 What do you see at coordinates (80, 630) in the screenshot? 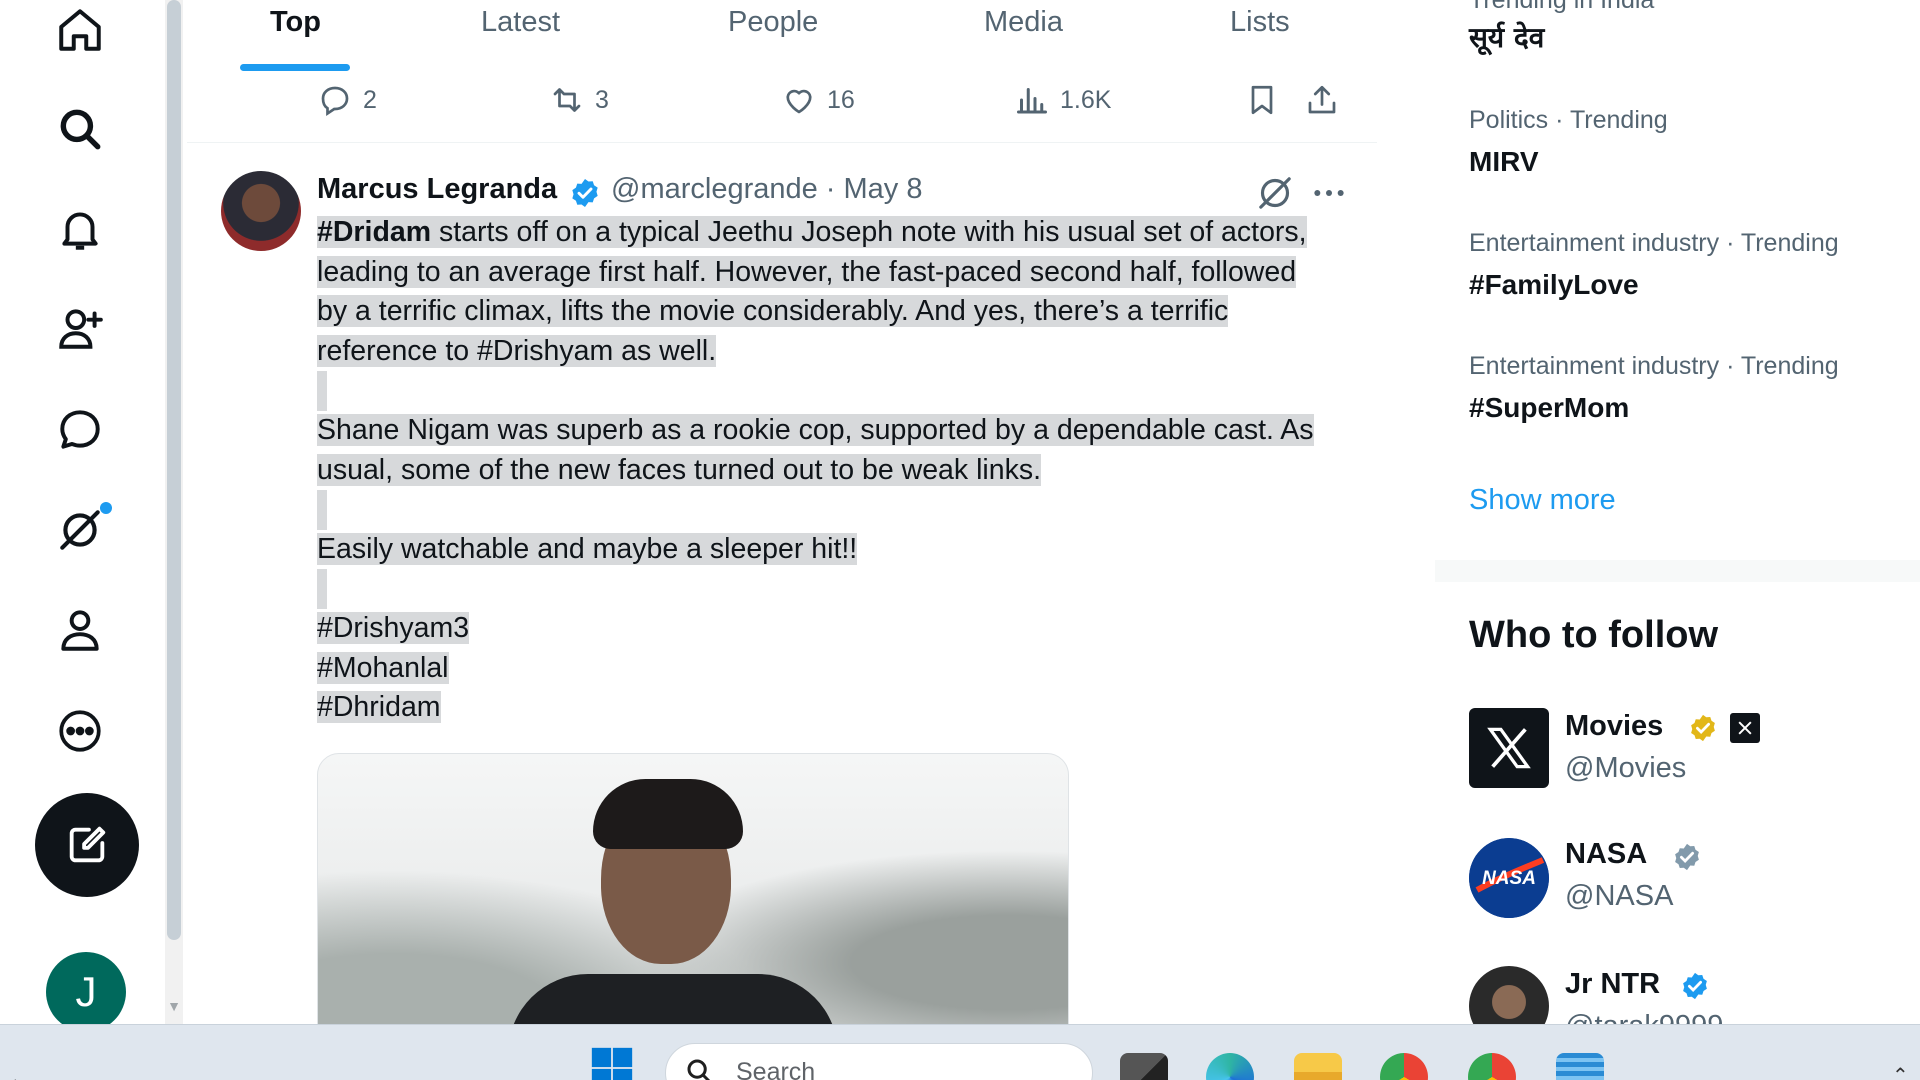
I see `profile-person-icon` at bounding box center [80, 630].